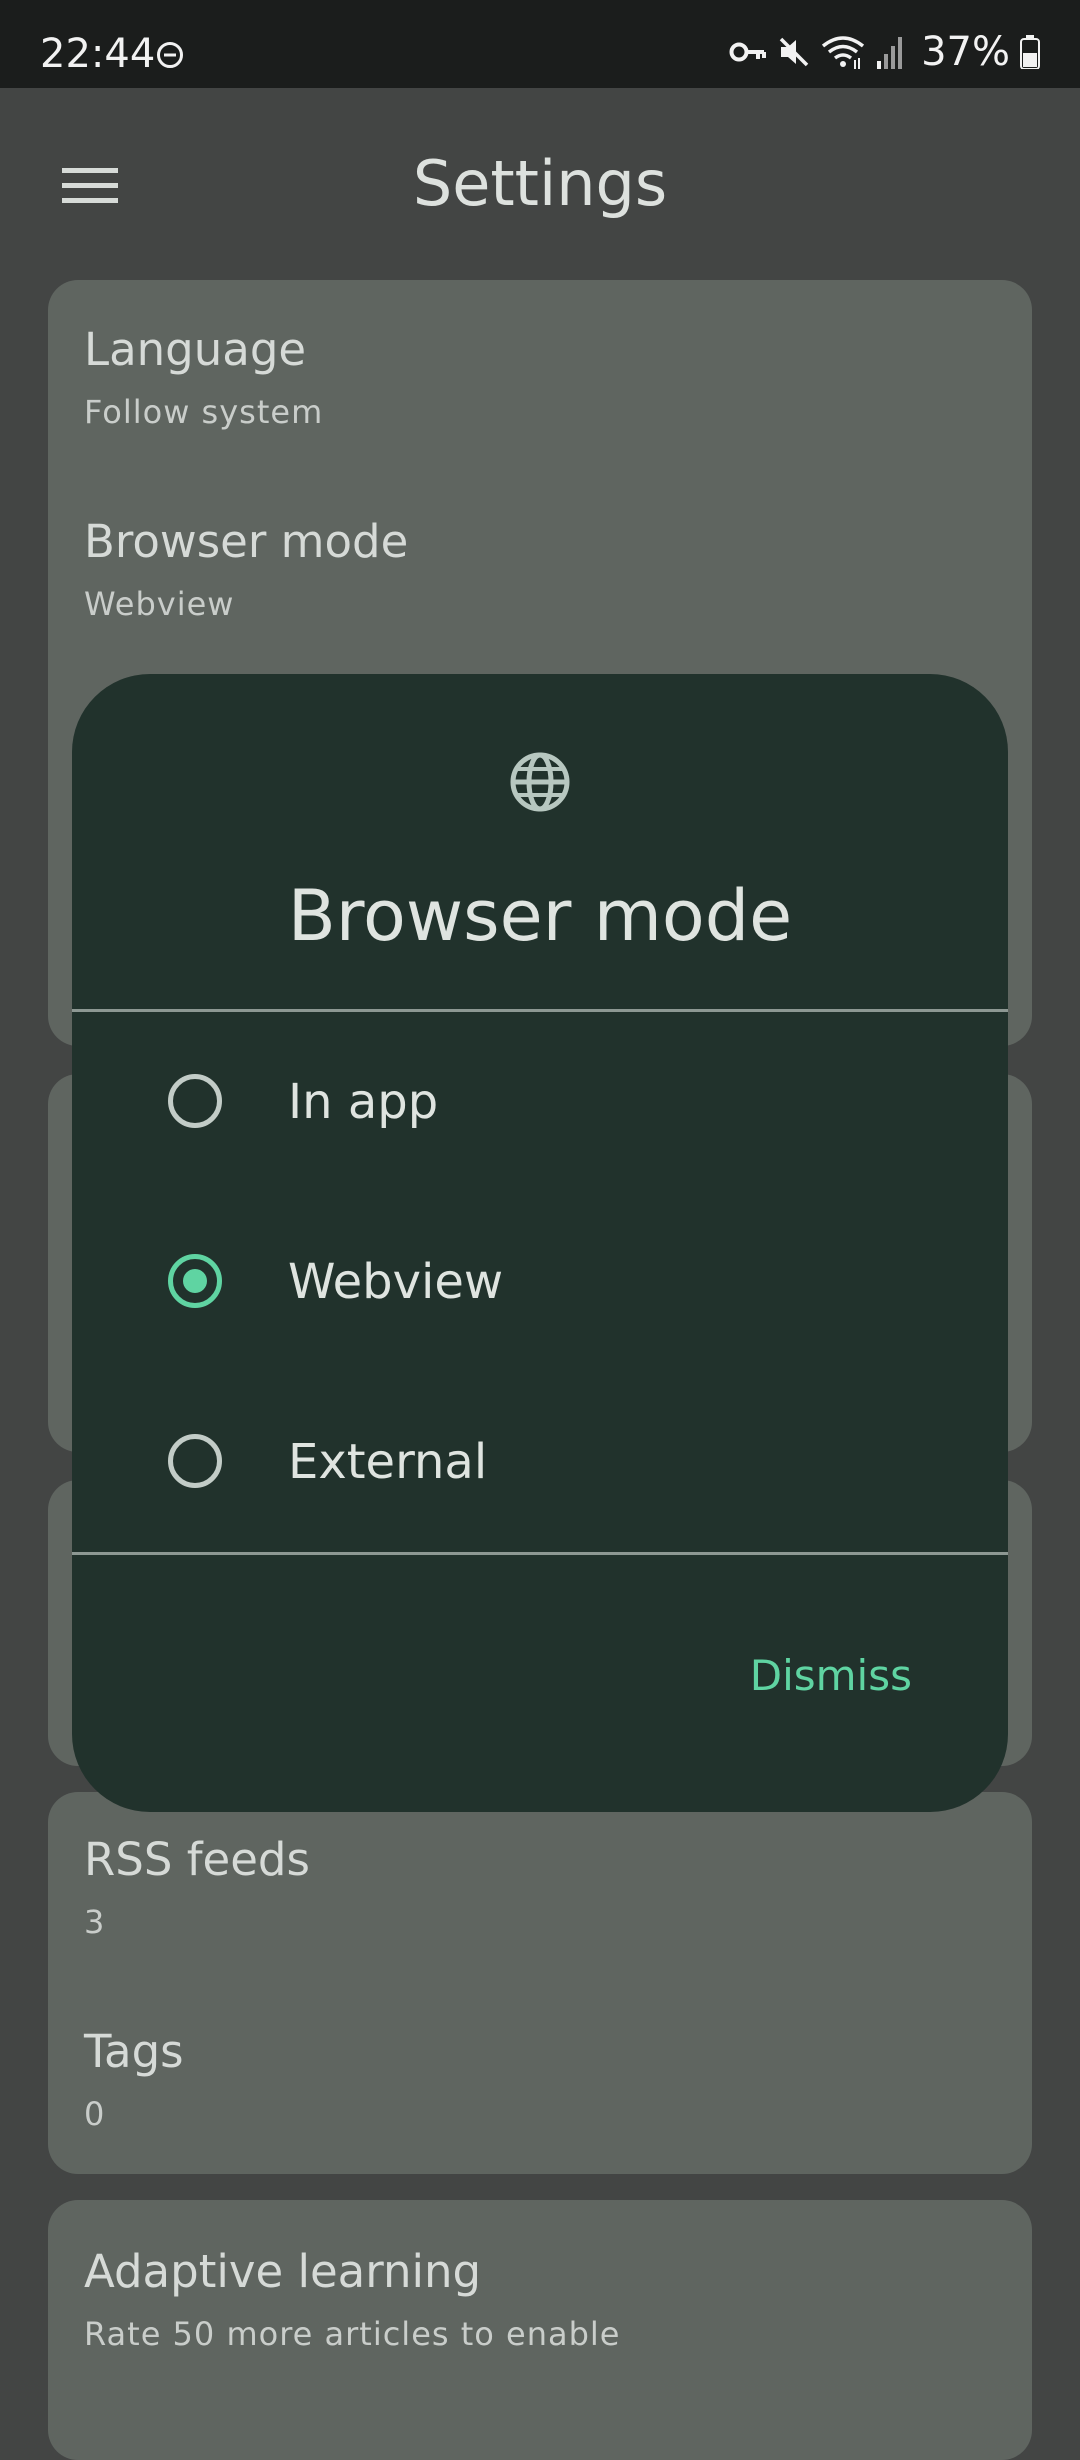  What do you see at coordinates (890, 53) in the screenshot?
I see `signal-icon` at bounding box center [890, 53].